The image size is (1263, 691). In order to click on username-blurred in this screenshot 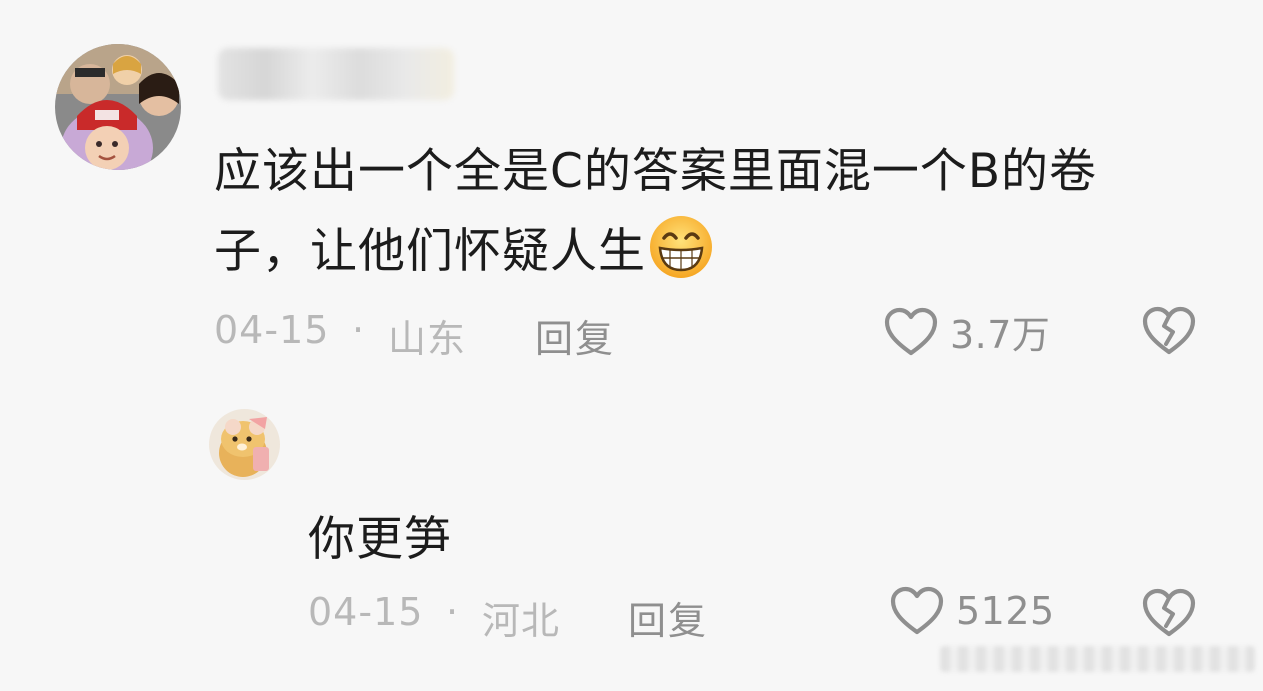, I will do `click(336, 74)`.